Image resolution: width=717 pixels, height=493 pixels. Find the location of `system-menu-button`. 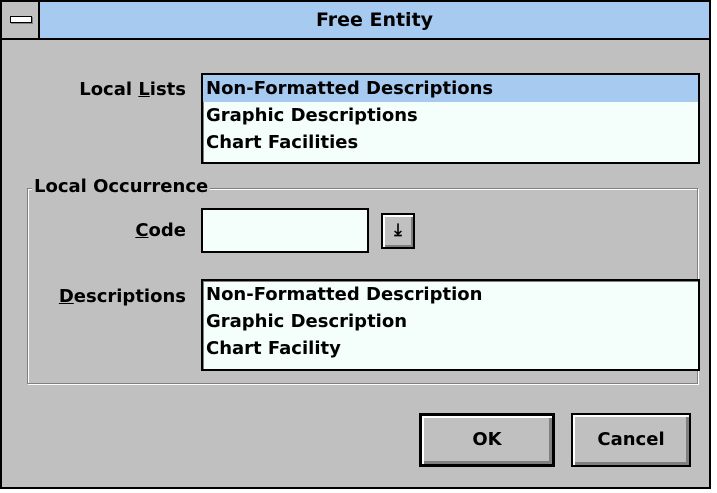

system-menu-button is located at coordinates (21, 20).